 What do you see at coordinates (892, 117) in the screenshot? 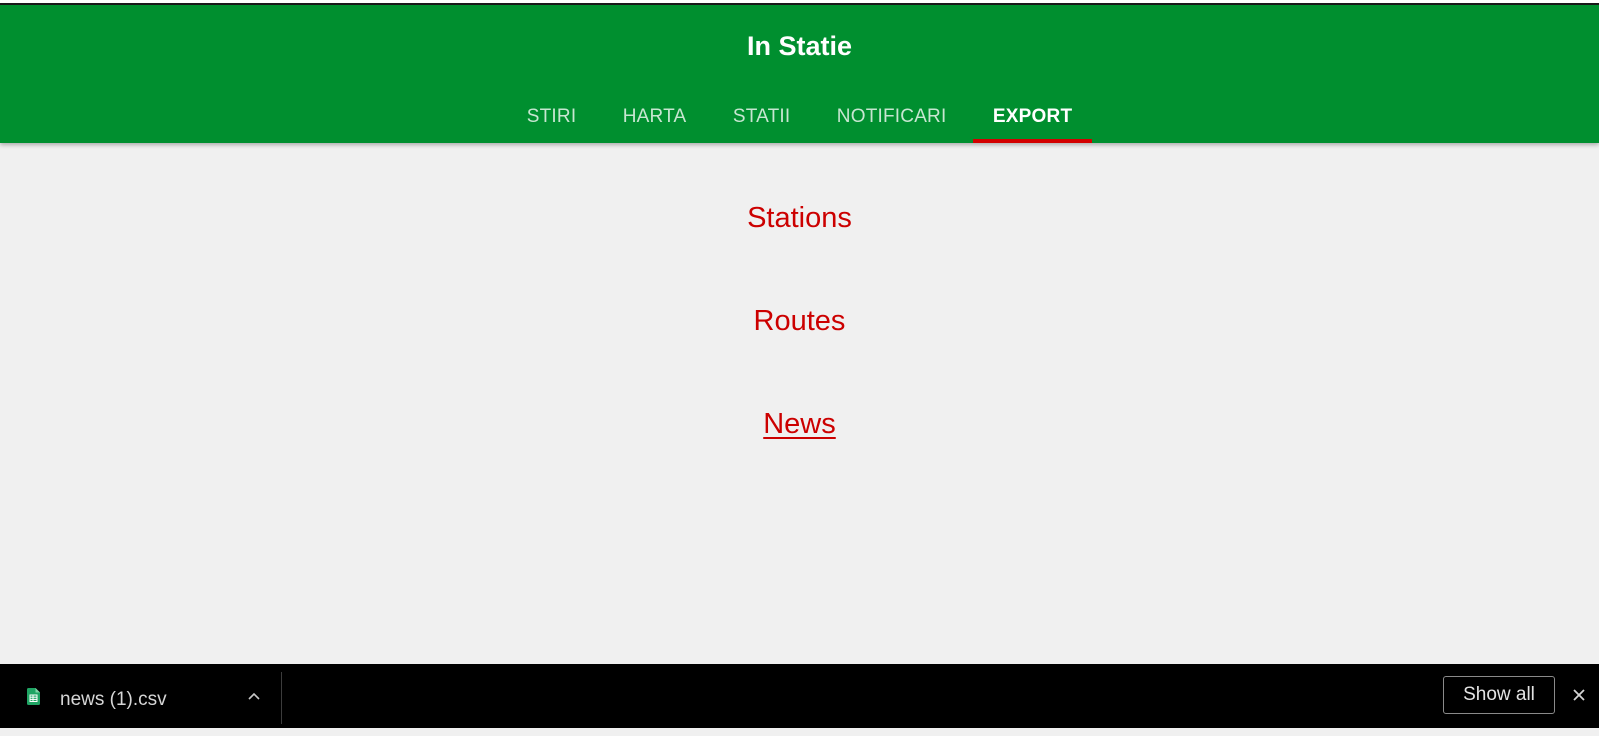
I see `tab-notificari: NOTIFICARI` at bounding box center [892, 117].